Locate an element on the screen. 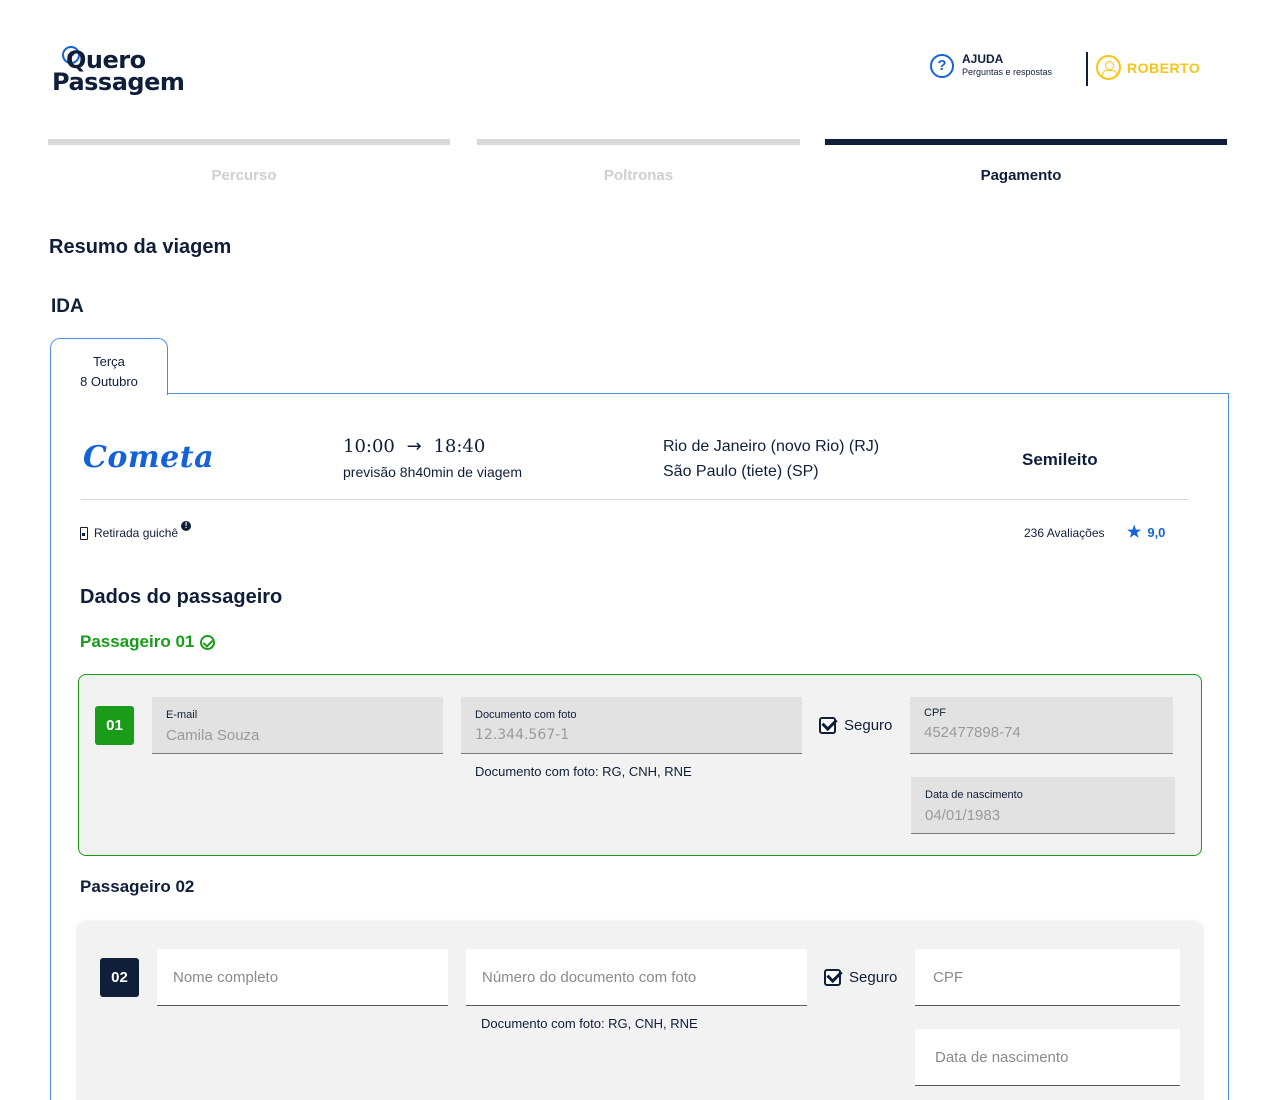 This screenshot has width=1280, height=1100. destination: São Paulo (tiete) (SP) is located at coordinates (741, 471).